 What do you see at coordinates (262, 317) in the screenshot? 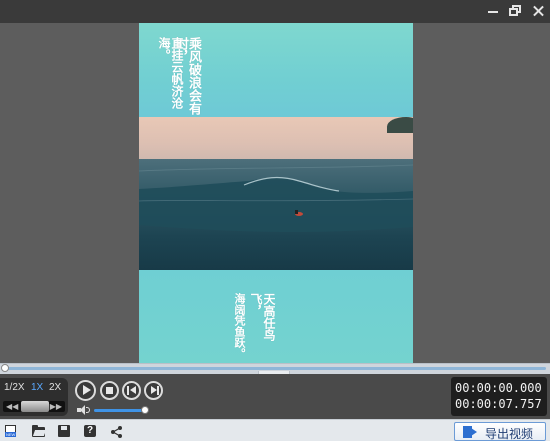
I see `caption-bottom-line-1: 天高任鸟飞，` at bounding box center [262, 317].